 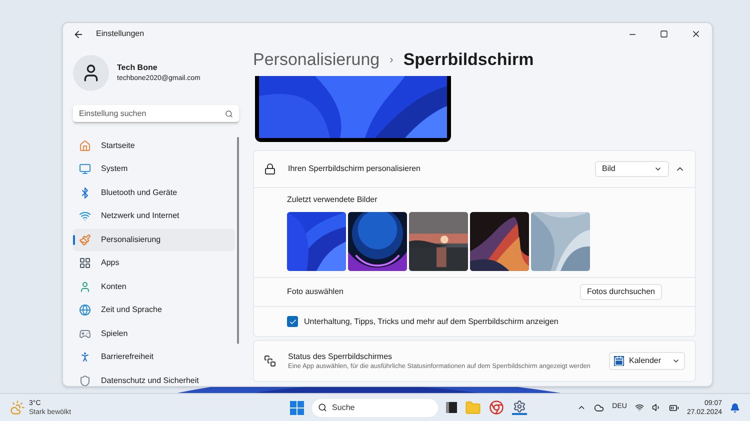 I want to click on sidebar-item: Spielen, so click(x=154, y=333).